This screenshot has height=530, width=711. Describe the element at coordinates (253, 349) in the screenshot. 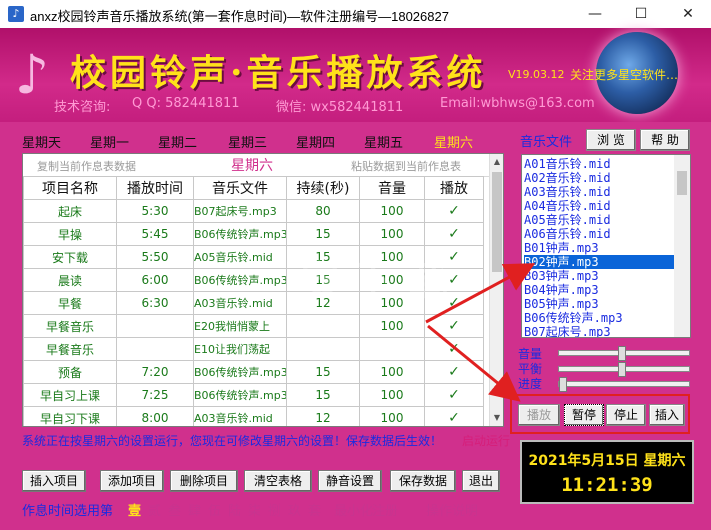

I see `table-row: 早餐音乐 E10让我们荡起 ✓` at that location.